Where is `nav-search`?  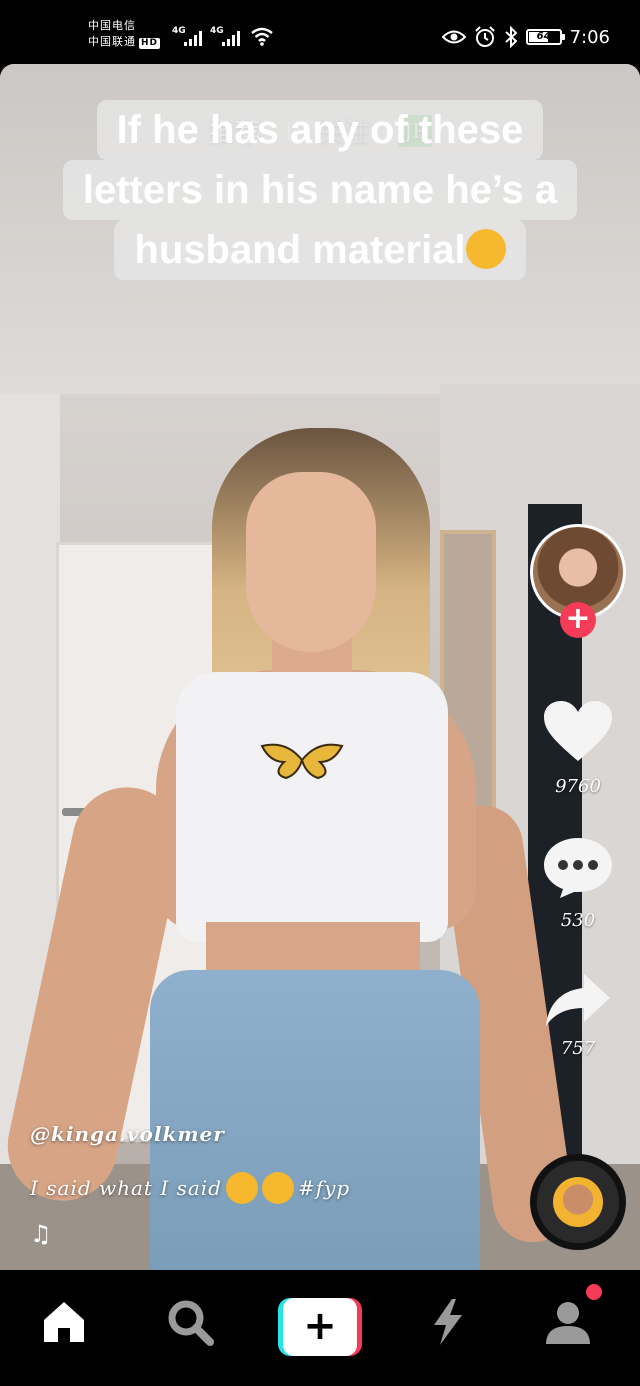
nav-search is located at coordinates (190, 1322).